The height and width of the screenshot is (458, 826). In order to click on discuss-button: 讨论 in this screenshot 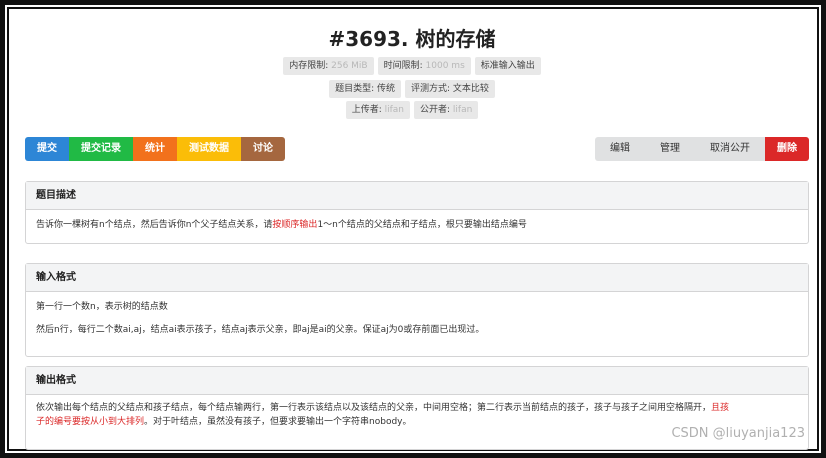, I will do `click(263, 149)`.